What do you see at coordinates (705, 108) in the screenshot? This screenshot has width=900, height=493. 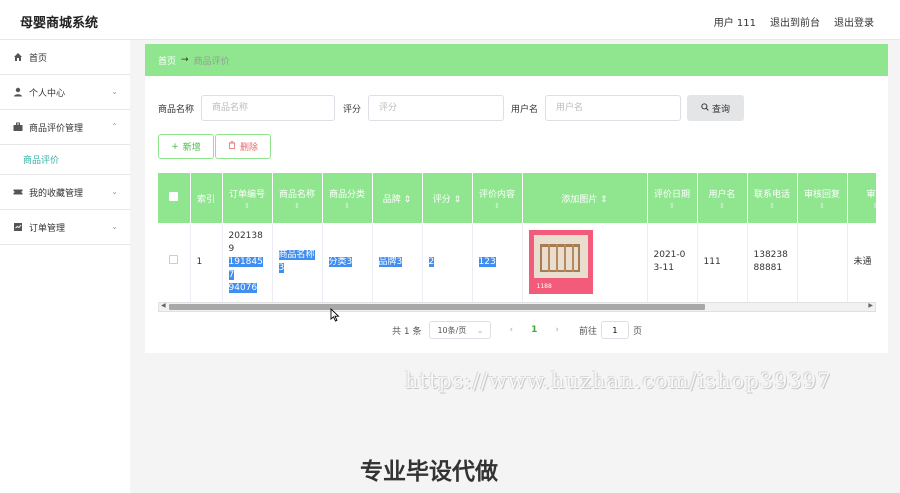 I see `search-icon` at bounding box center [705, 108].